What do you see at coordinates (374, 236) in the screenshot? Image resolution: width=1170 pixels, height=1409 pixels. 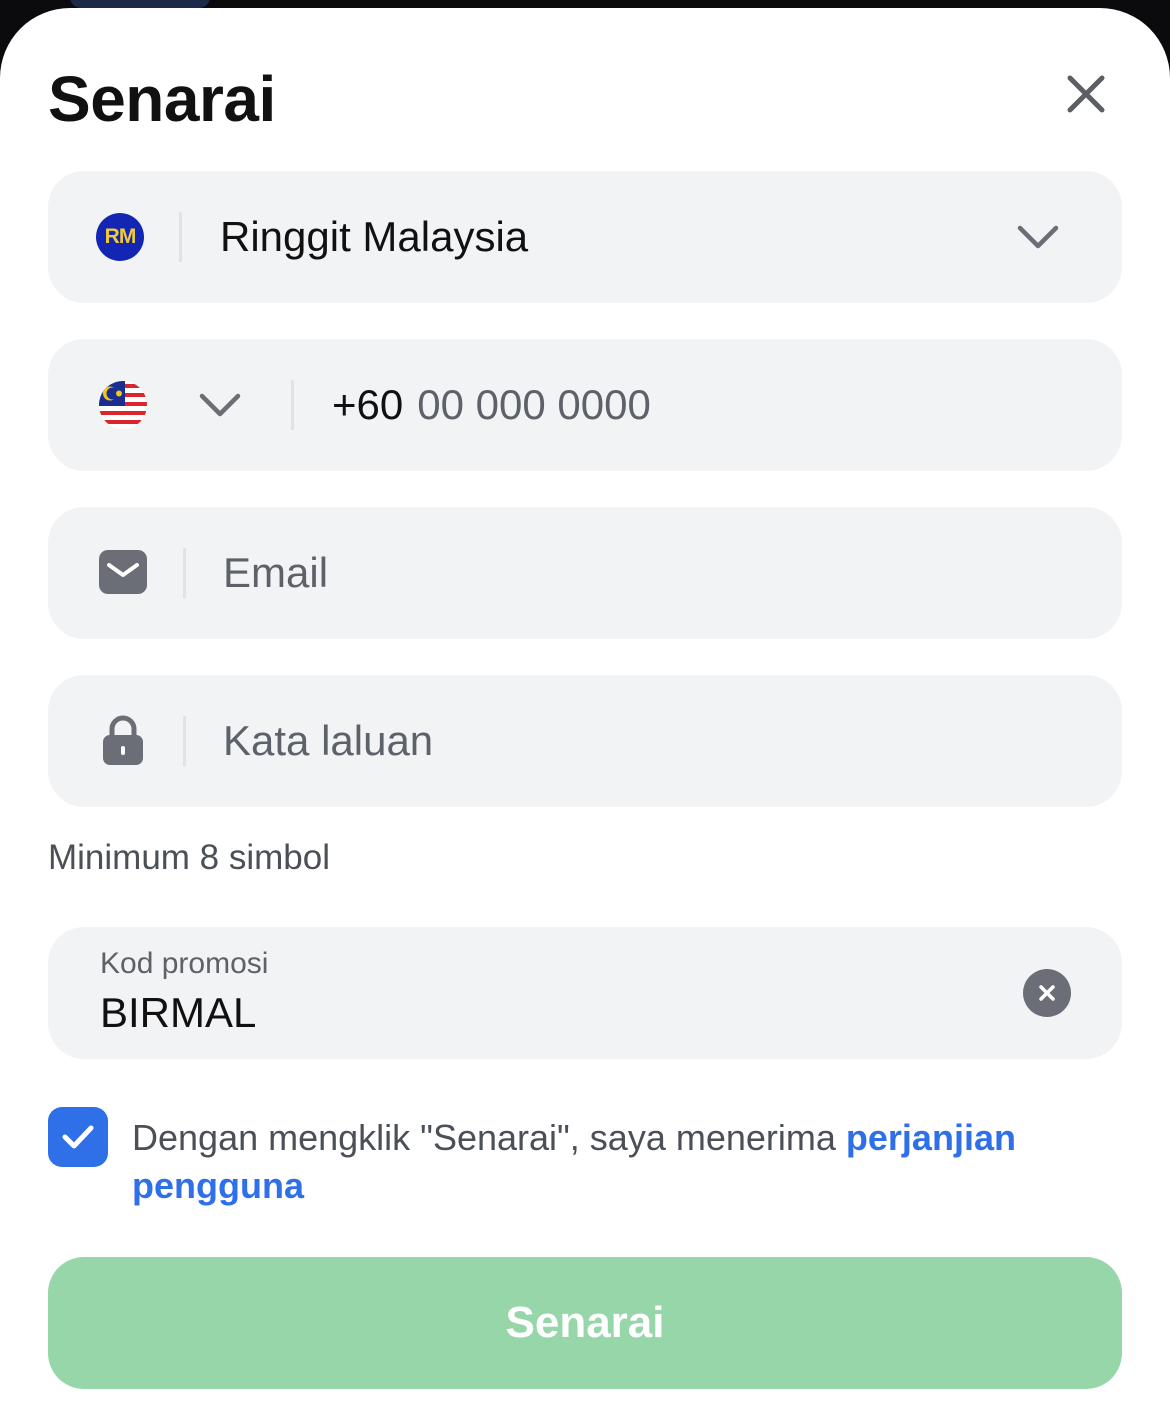 I see `currency-label: Ringgit Malaysia` at bounding box center [374, 236].